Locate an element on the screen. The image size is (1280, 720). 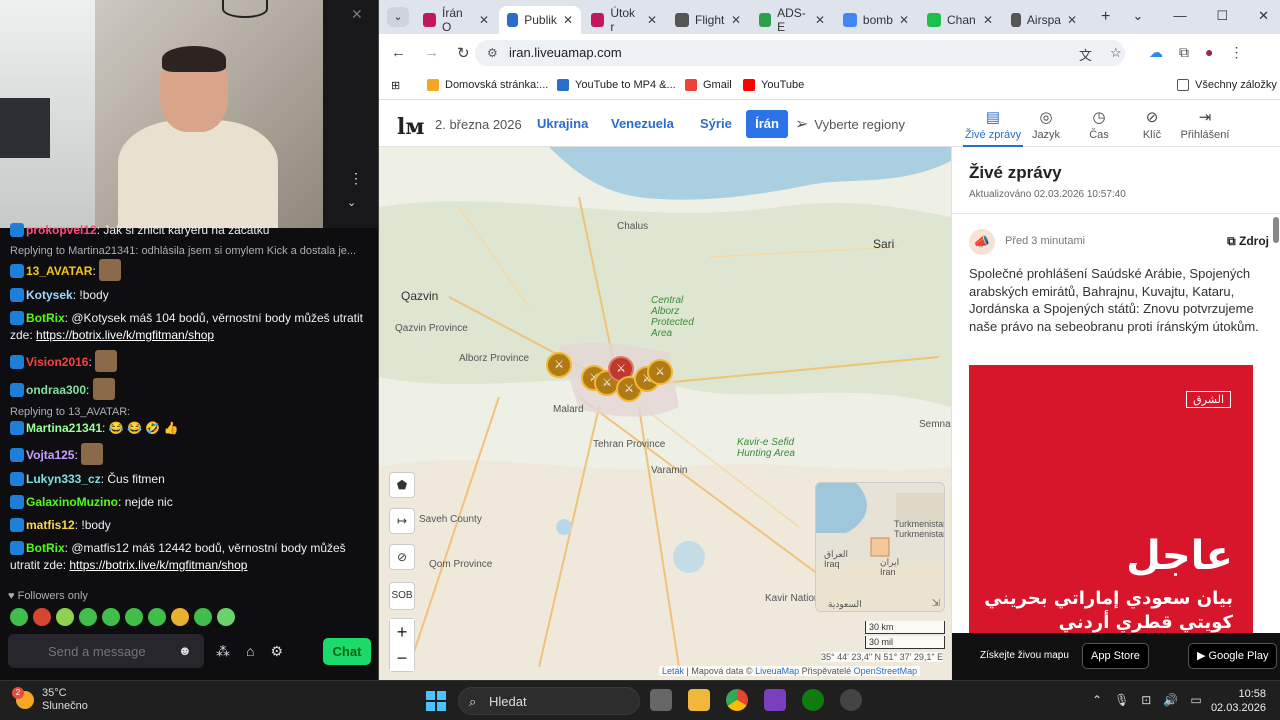
browser-tab: Írán O ✕ is located at coordinates (456, 20).